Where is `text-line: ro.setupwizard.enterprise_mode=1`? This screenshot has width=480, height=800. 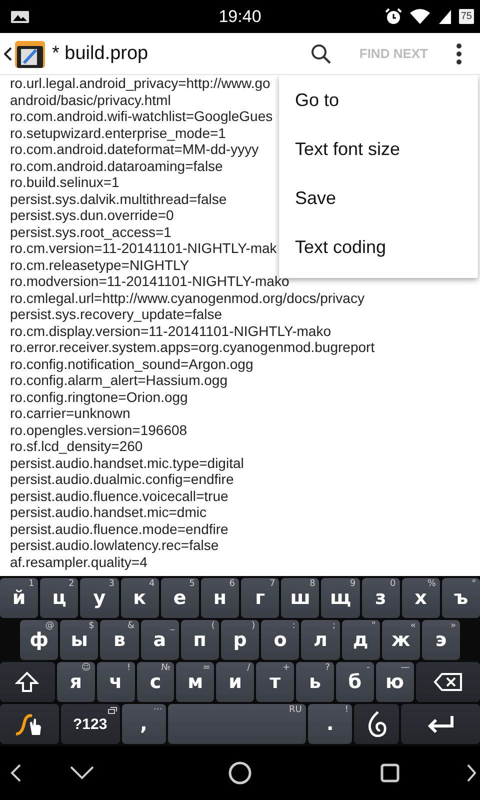
text-line: ro.setupwizard.enterprise_mode=1 is located at coordinates (118, 132).